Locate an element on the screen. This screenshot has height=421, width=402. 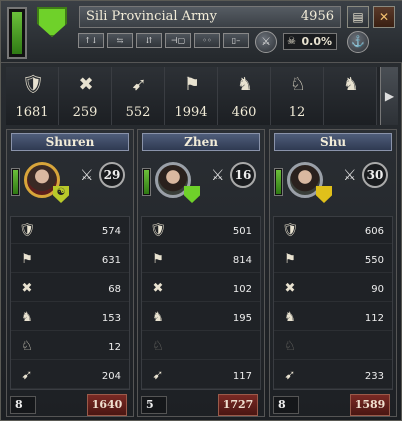
unit-row: ➹ 204 is located at coordinates (70, 376).